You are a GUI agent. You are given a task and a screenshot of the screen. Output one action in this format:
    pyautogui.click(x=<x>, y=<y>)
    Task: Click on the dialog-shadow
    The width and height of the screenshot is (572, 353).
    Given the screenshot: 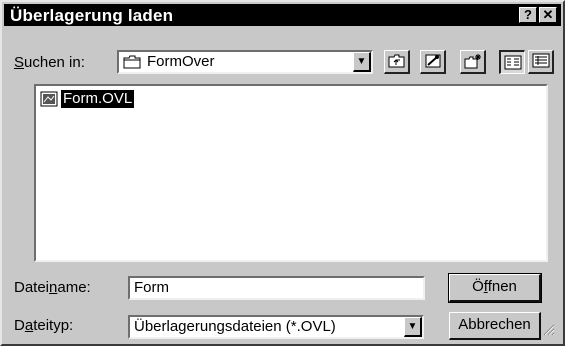 What is the action you would take?
    pyautogui.click(x=568, y=179)
    